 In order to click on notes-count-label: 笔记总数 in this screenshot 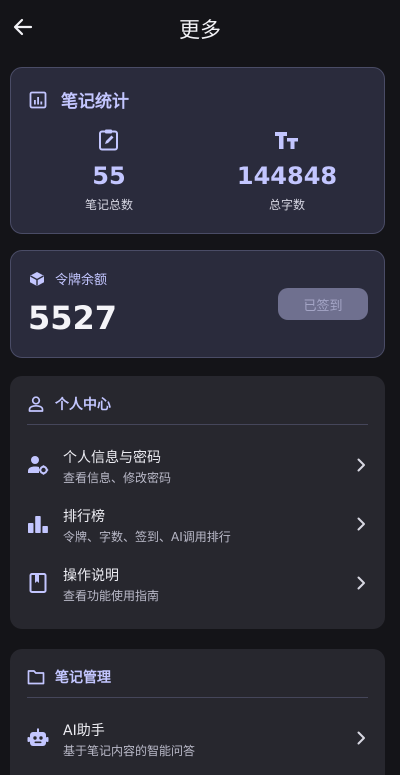, I will do `click(108, 205)`.